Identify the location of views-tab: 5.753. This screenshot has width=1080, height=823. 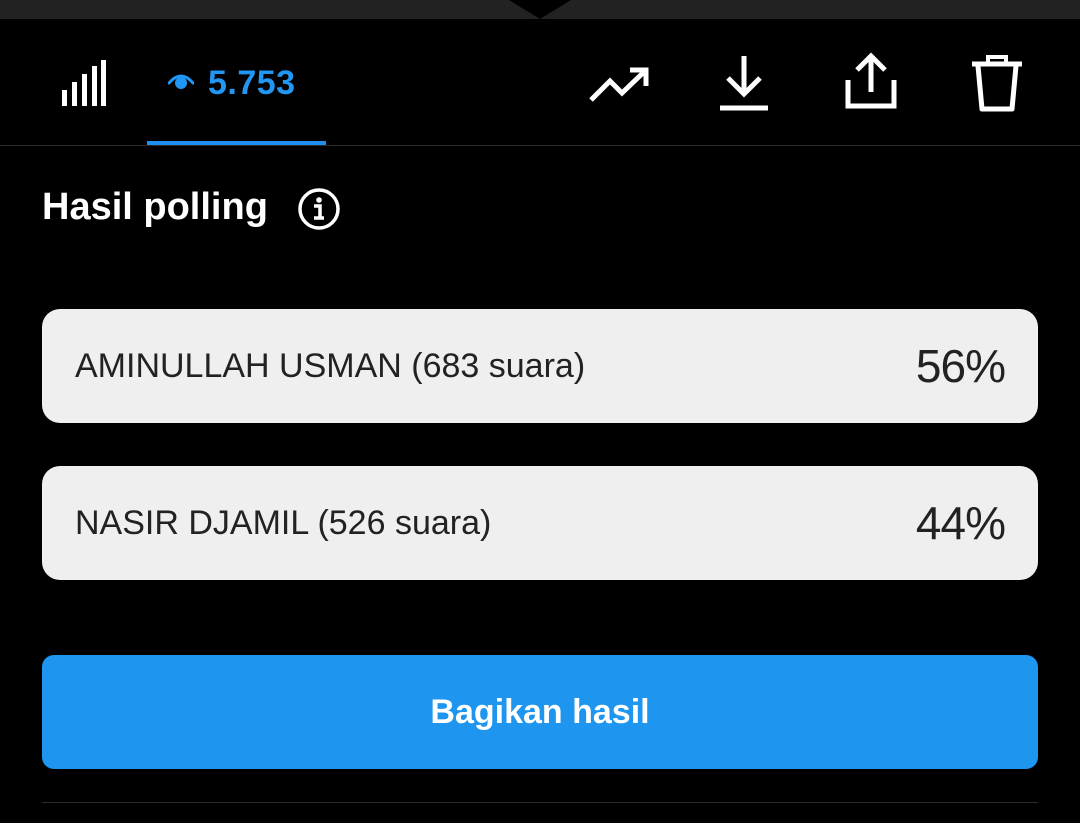
(231, 83).